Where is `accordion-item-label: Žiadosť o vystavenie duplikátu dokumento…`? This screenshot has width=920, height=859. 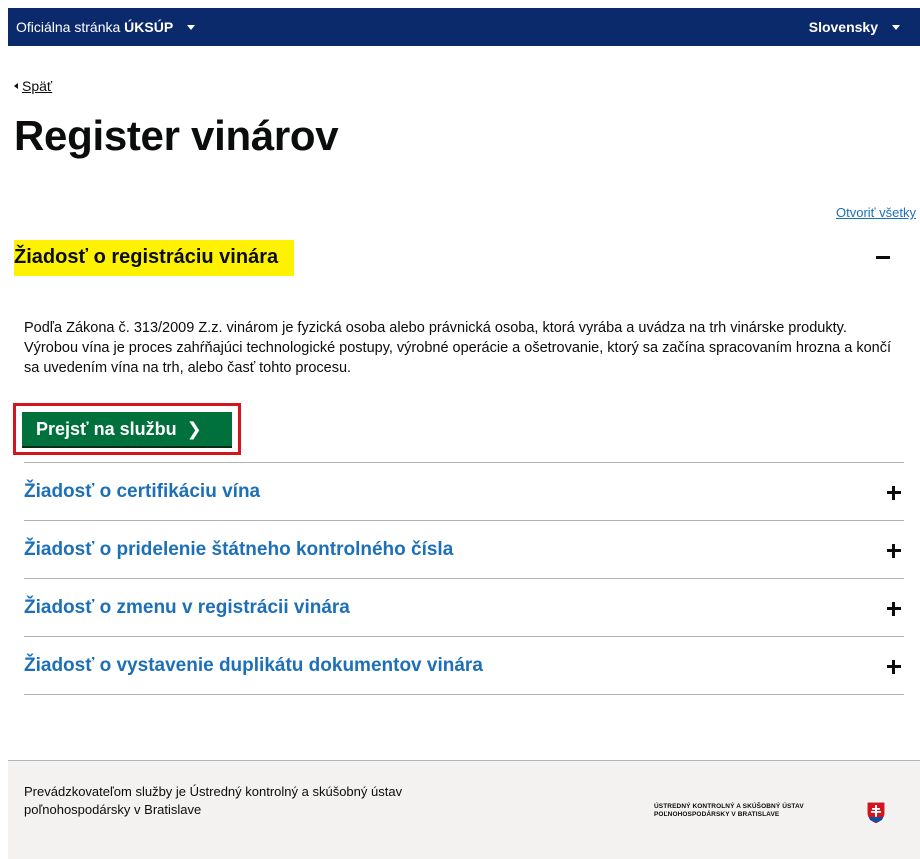 accordion-item-label: Žiadosť o vystavenie duplikátu dokumento… is located at coordinates (253, 665).